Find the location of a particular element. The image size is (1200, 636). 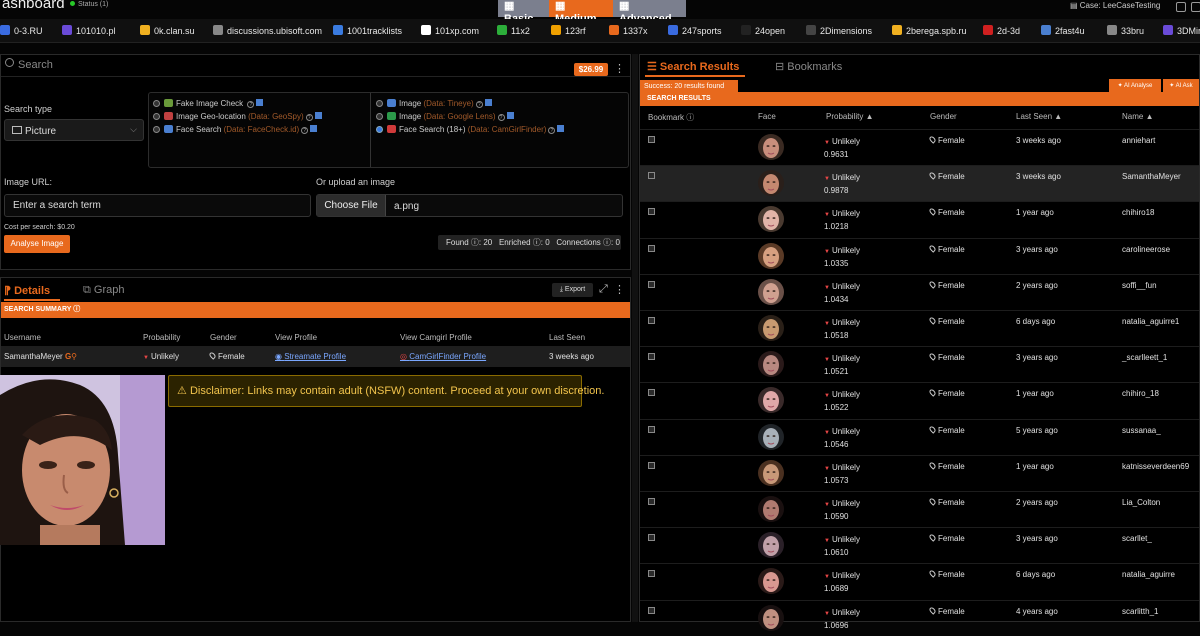

mode-basic-button: ▦ Basic is located at coordinates (523, 12).